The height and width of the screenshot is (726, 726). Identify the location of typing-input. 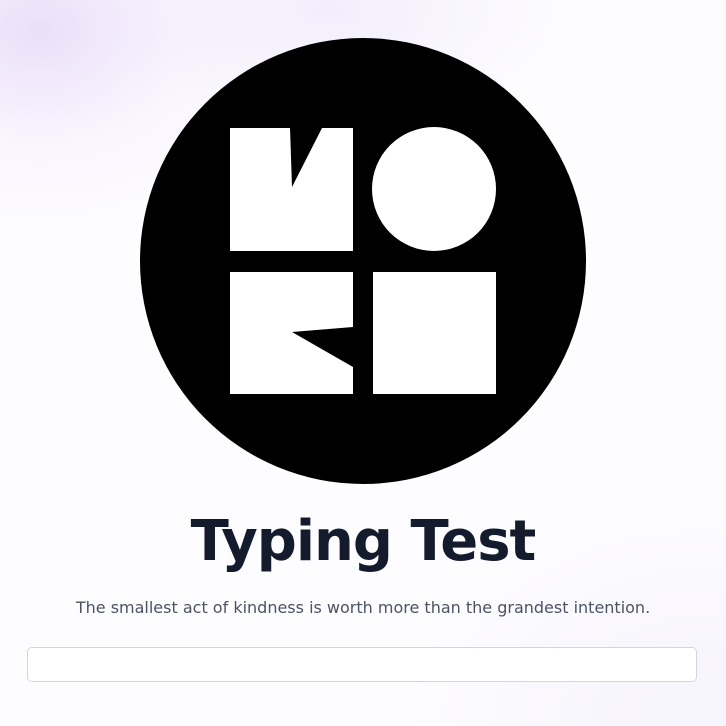
(362, 664).